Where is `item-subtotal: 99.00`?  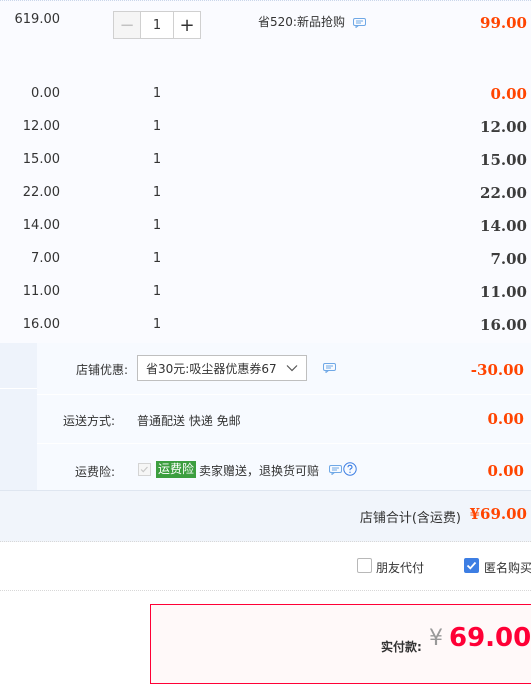
item-subtotal: 99.00 is located at coordinates (503, 23).